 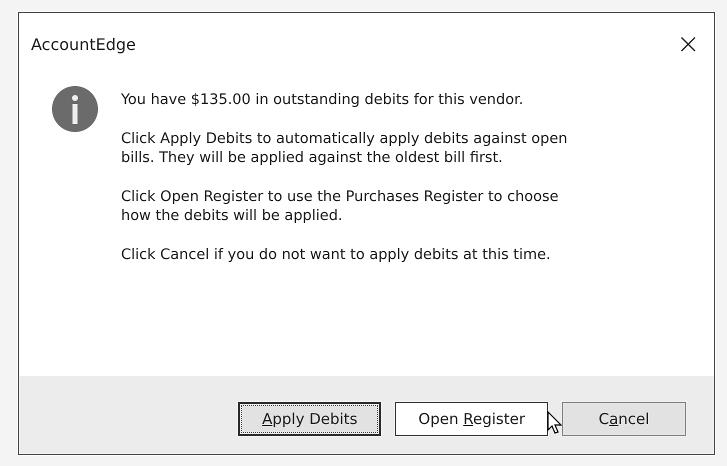 What do you see at coordinates (624, 419) in the screenshot?
I see `dialog-button: Cancel` at bounding box center [624, 419].